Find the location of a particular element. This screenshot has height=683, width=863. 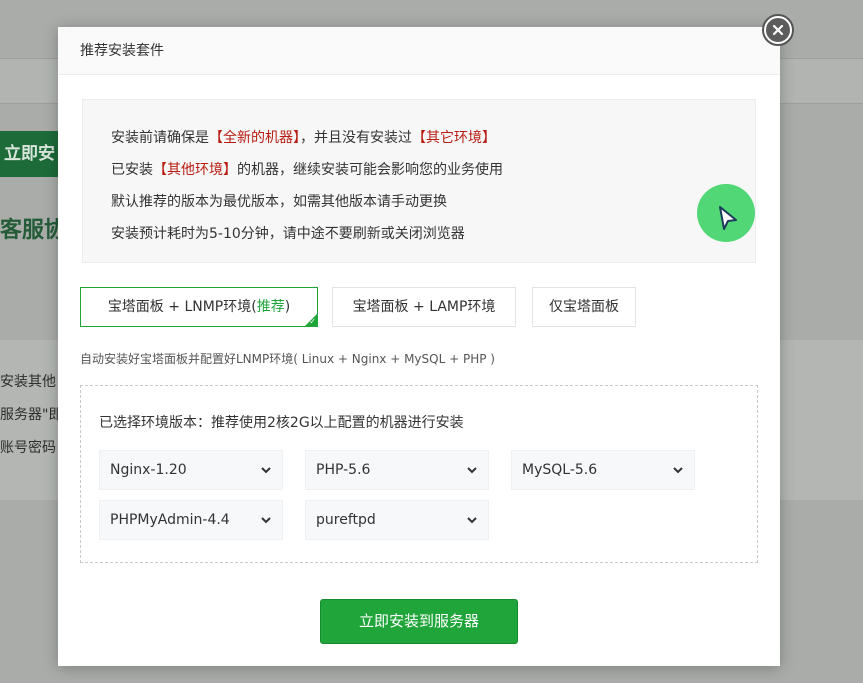

install-to-server-button: 立即安装到服务器 is located at coordinates (419, 621).